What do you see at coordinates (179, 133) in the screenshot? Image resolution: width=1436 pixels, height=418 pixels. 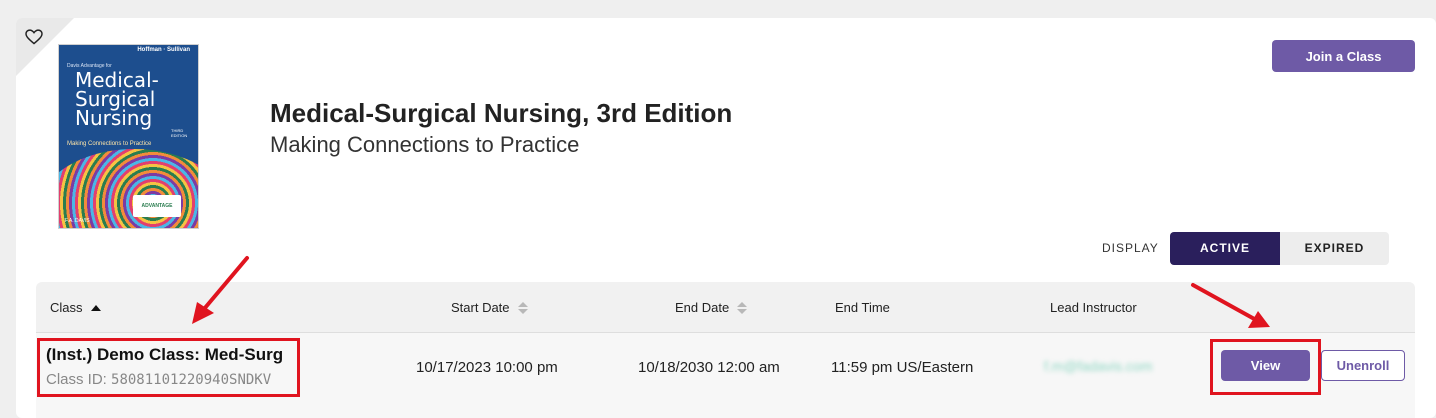 I see `cover-edition: THIRD EDITION` at bounding box center [179, 133].